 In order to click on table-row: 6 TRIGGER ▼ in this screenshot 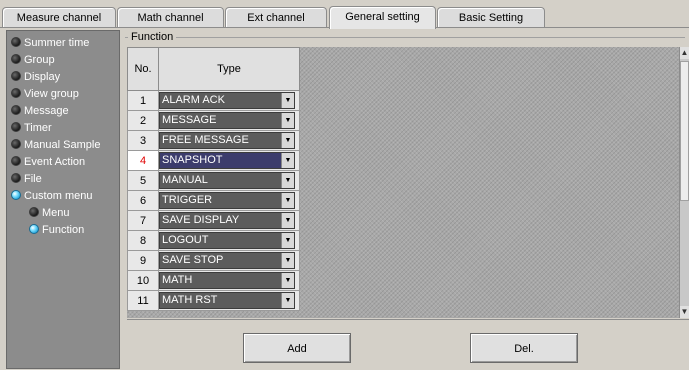, I will do `click(213, 200)`.